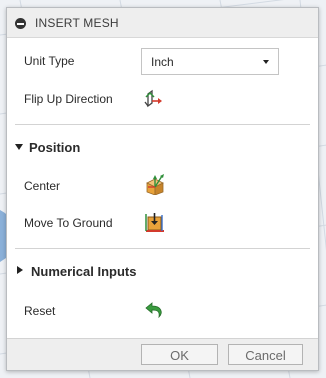  I want to click on numerical-inputs-section-header: Numerical Inputs, so click(95, 273).